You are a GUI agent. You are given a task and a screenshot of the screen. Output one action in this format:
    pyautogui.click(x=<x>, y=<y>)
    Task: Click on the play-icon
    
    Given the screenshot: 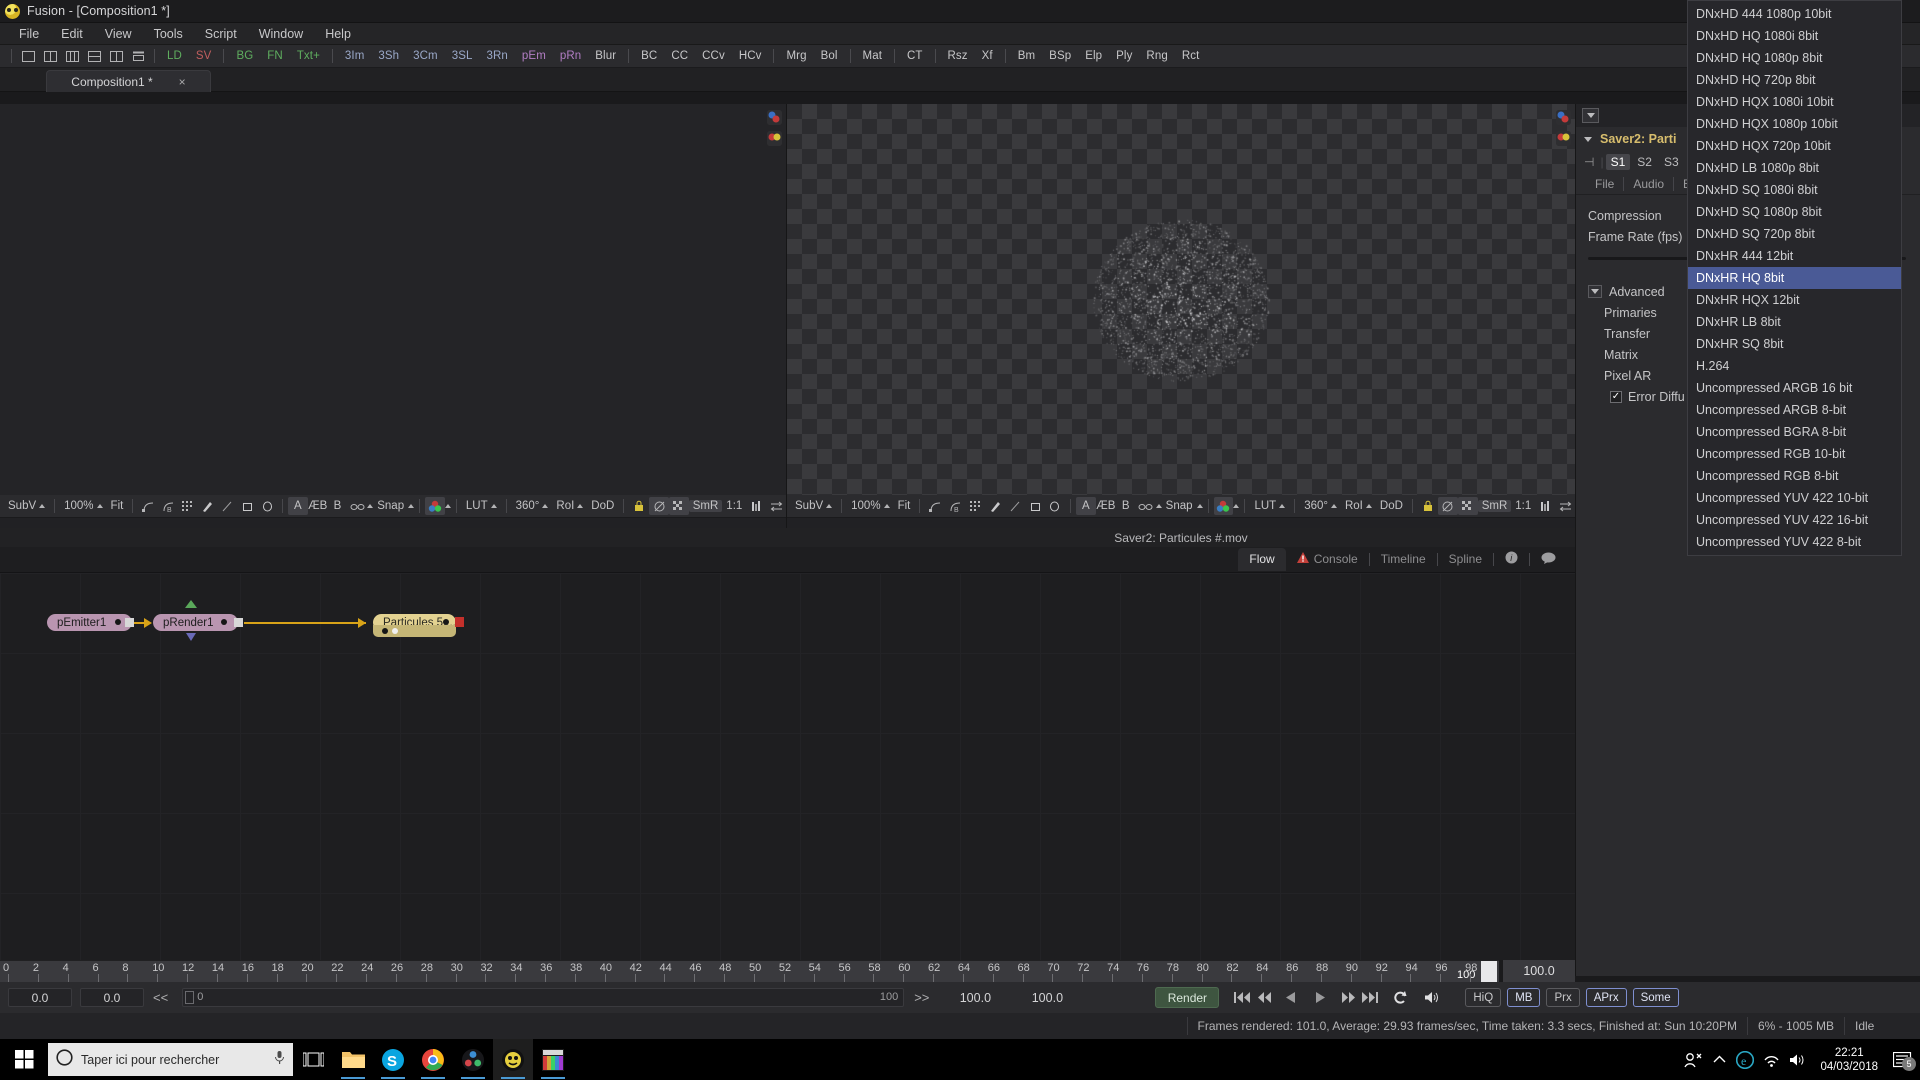 What is the action you would take?
    pyautogui.click(x=1320, y=998)
    